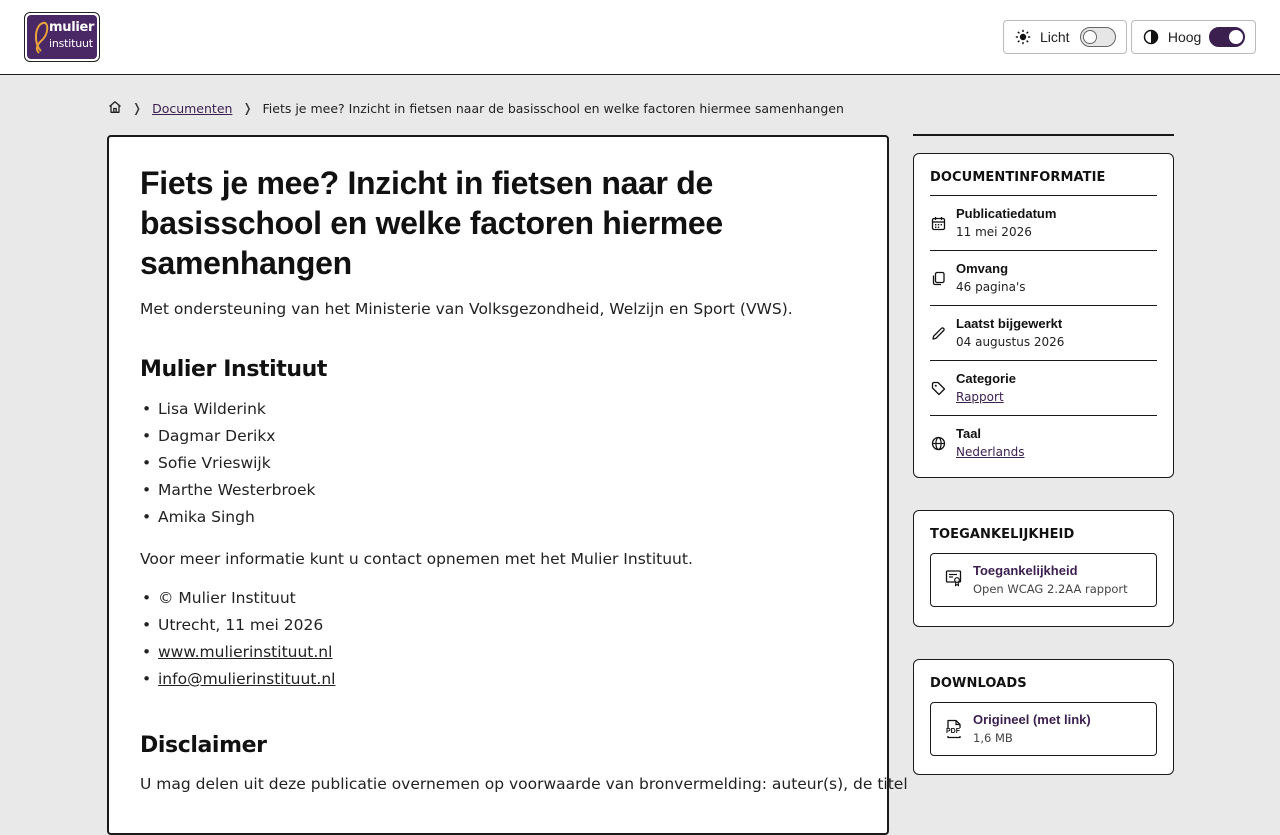 The width and height of the screenshot is (1280, 835). What do you see at coordinates (498, 625) in the screenshot?
I see `list-item: Utrecht, 11 mei 2026` at bounding box center [498, 625].